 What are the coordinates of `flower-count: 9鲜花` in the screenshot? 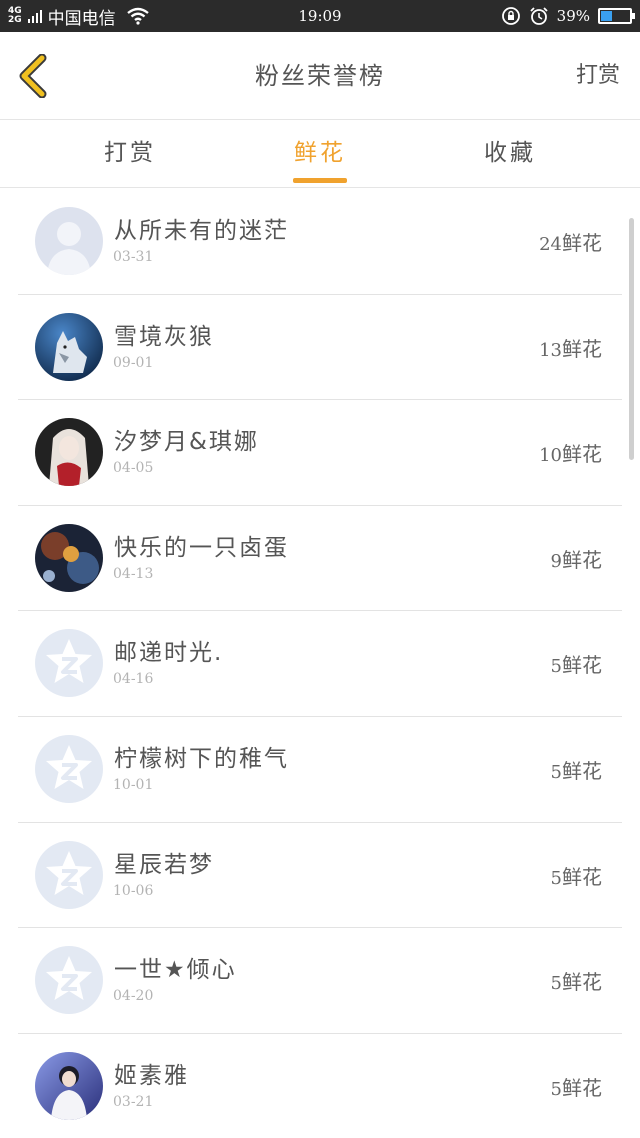 It's located at (576, 558).